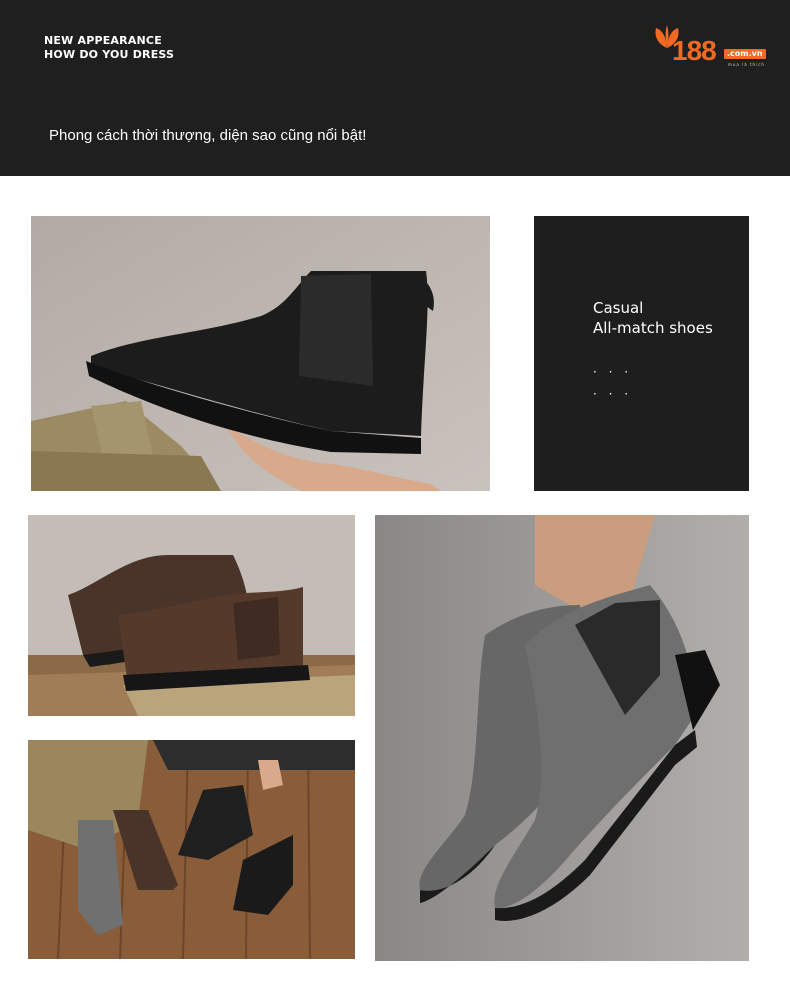  What do you see at coordinates (641, 353) in the screenshot?
I see `feature-card: Casual All-match shoes · · · · · ·` at bounding box center [641, 353].